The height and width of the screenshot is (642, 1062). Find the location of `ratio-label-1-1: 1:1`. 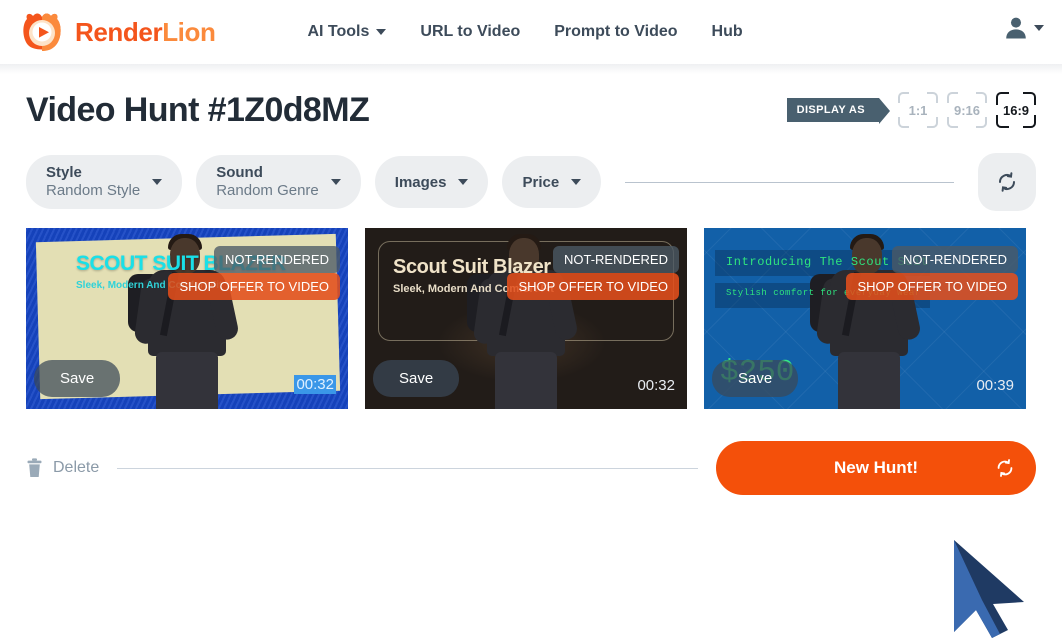

ratio-label-1-1: 1:1 is located at coordinates (918, 110).